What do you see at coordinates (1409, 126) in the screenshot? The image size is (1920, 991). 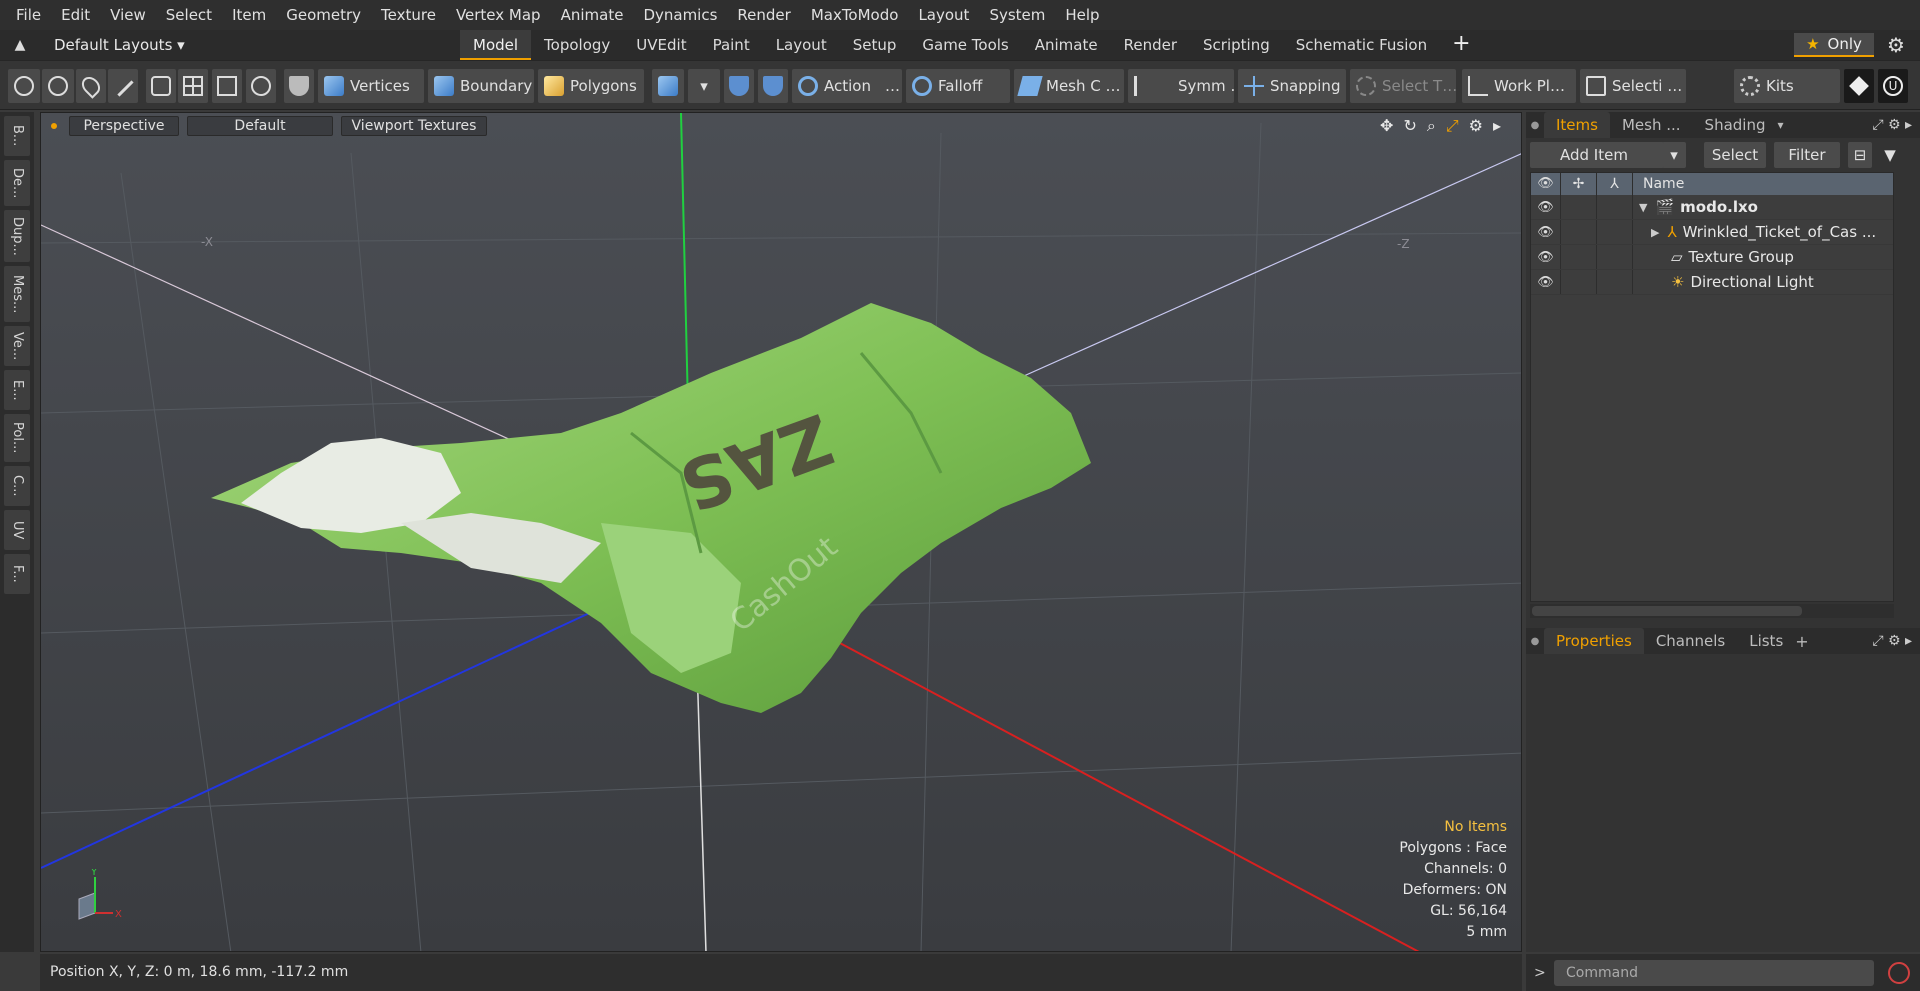 I see `rotate-view-icon: ↻` at bounding box center [1409, 126].